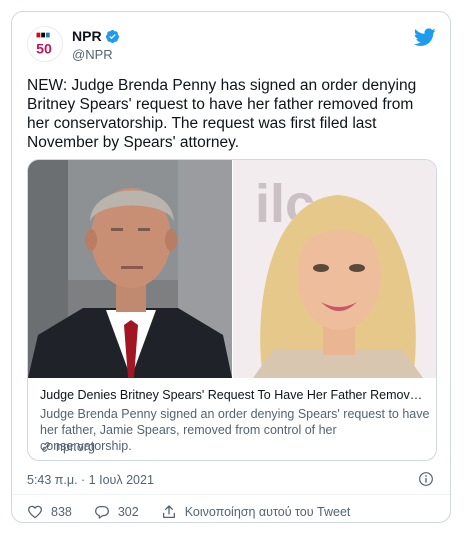 The height and width of the screenshot is (535, 464). What do you see at coordinates (112, 36) in the screenshot?
I see `verified-badge-icon` at bounding box center [112, 36].